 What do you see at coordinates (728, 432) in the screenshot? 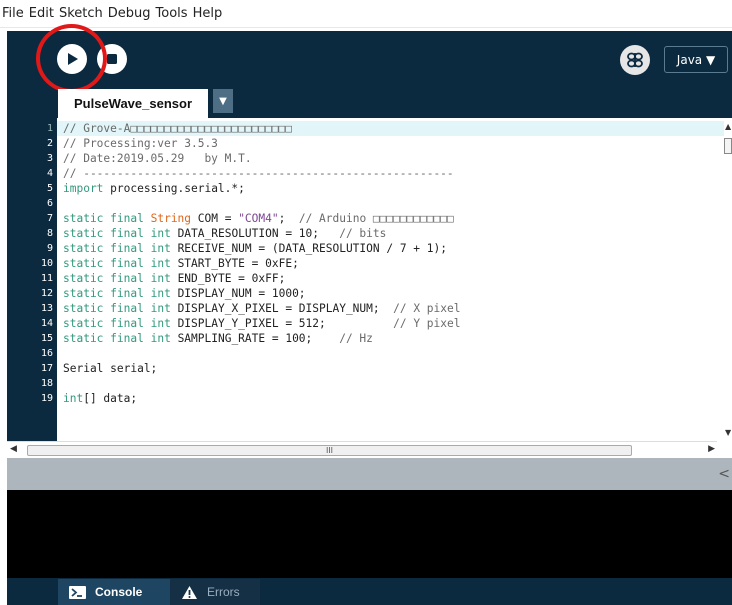
I see `scroll-down-arrow-icon: ▼` at bounding box center [728, 432].